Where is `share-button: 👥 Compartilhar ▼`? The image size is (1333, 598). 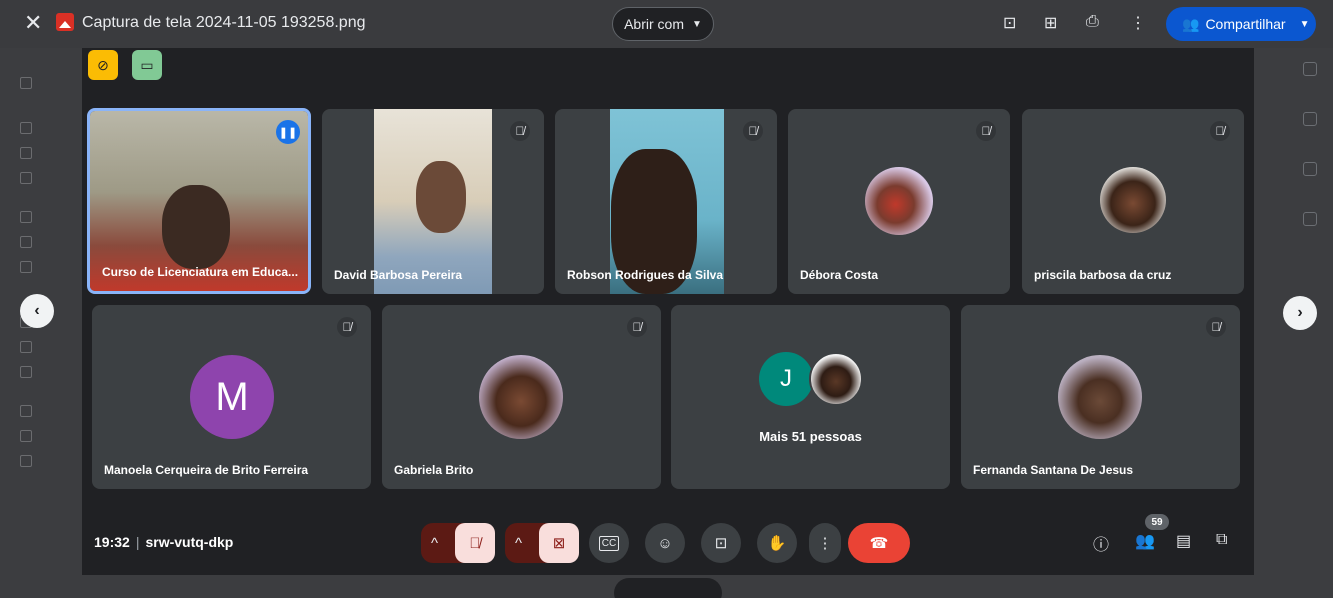
share-button: 👥 Compartilhar ▼ is located at coordinates (1241, 24).